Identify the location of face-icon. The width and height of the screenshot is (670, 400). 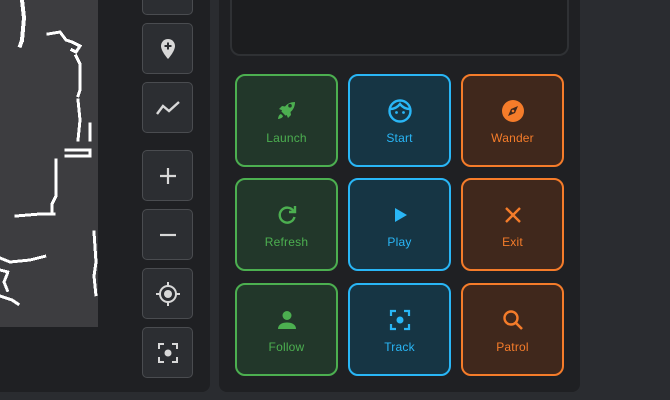
(400, 111).